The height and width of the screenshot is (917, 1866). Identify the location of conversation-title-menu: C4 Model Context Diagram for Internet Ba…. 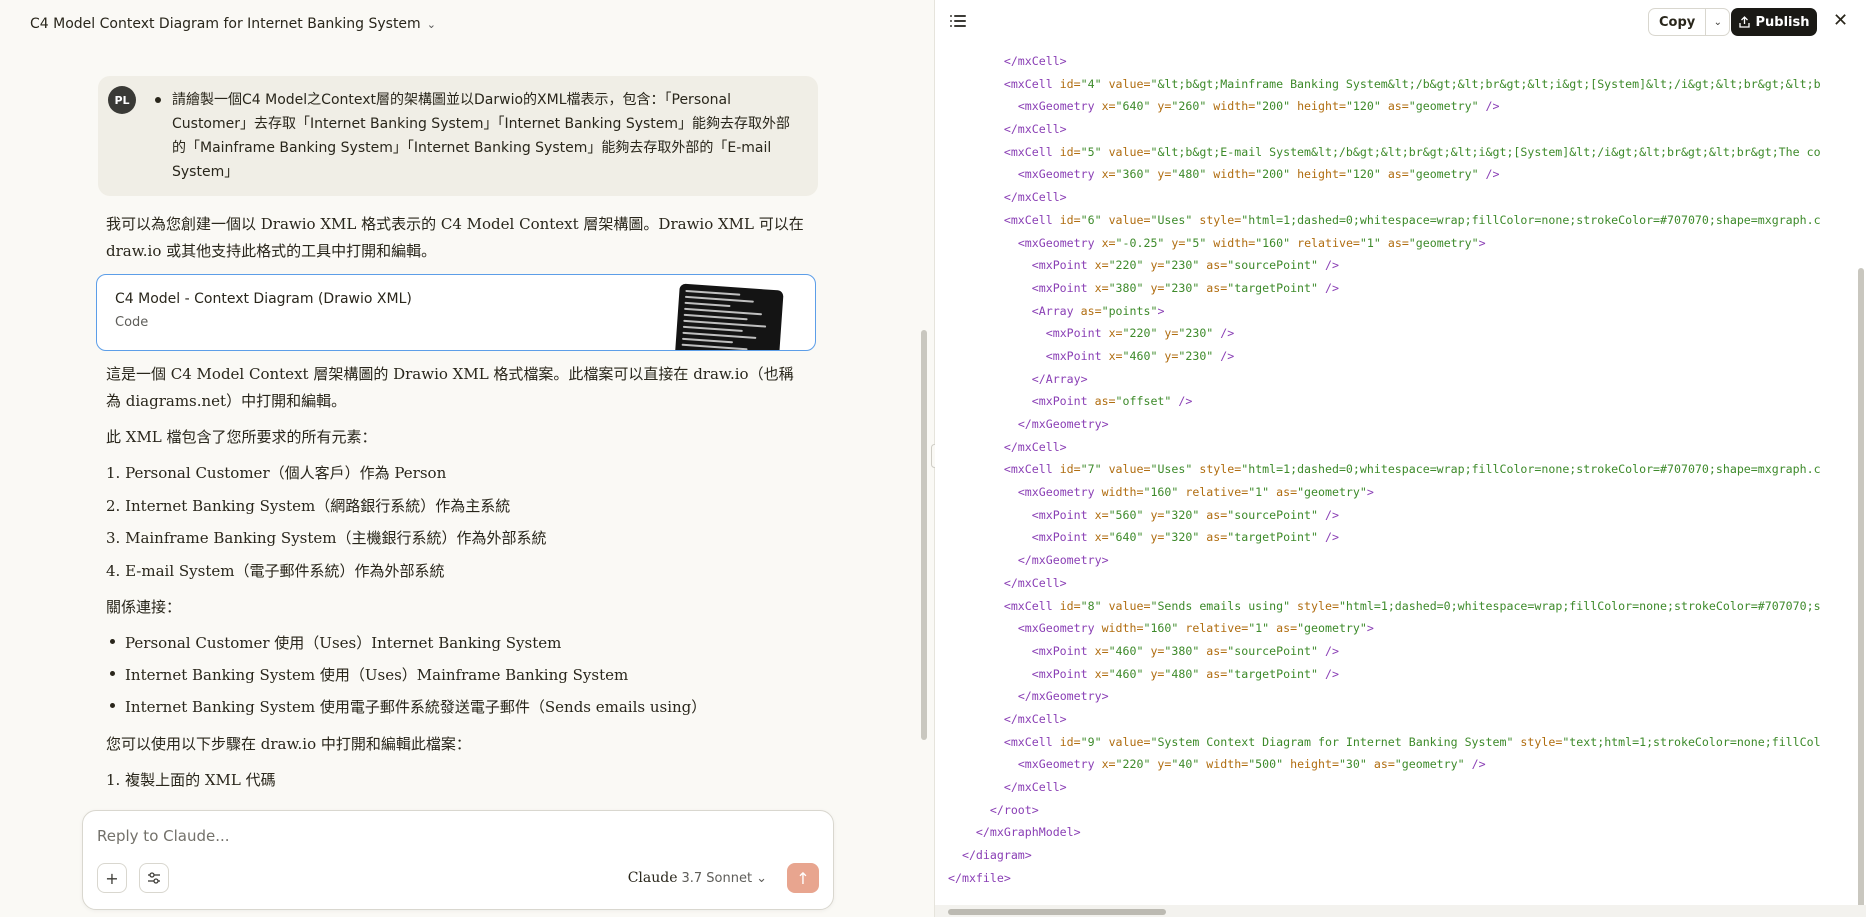
(233, 24).